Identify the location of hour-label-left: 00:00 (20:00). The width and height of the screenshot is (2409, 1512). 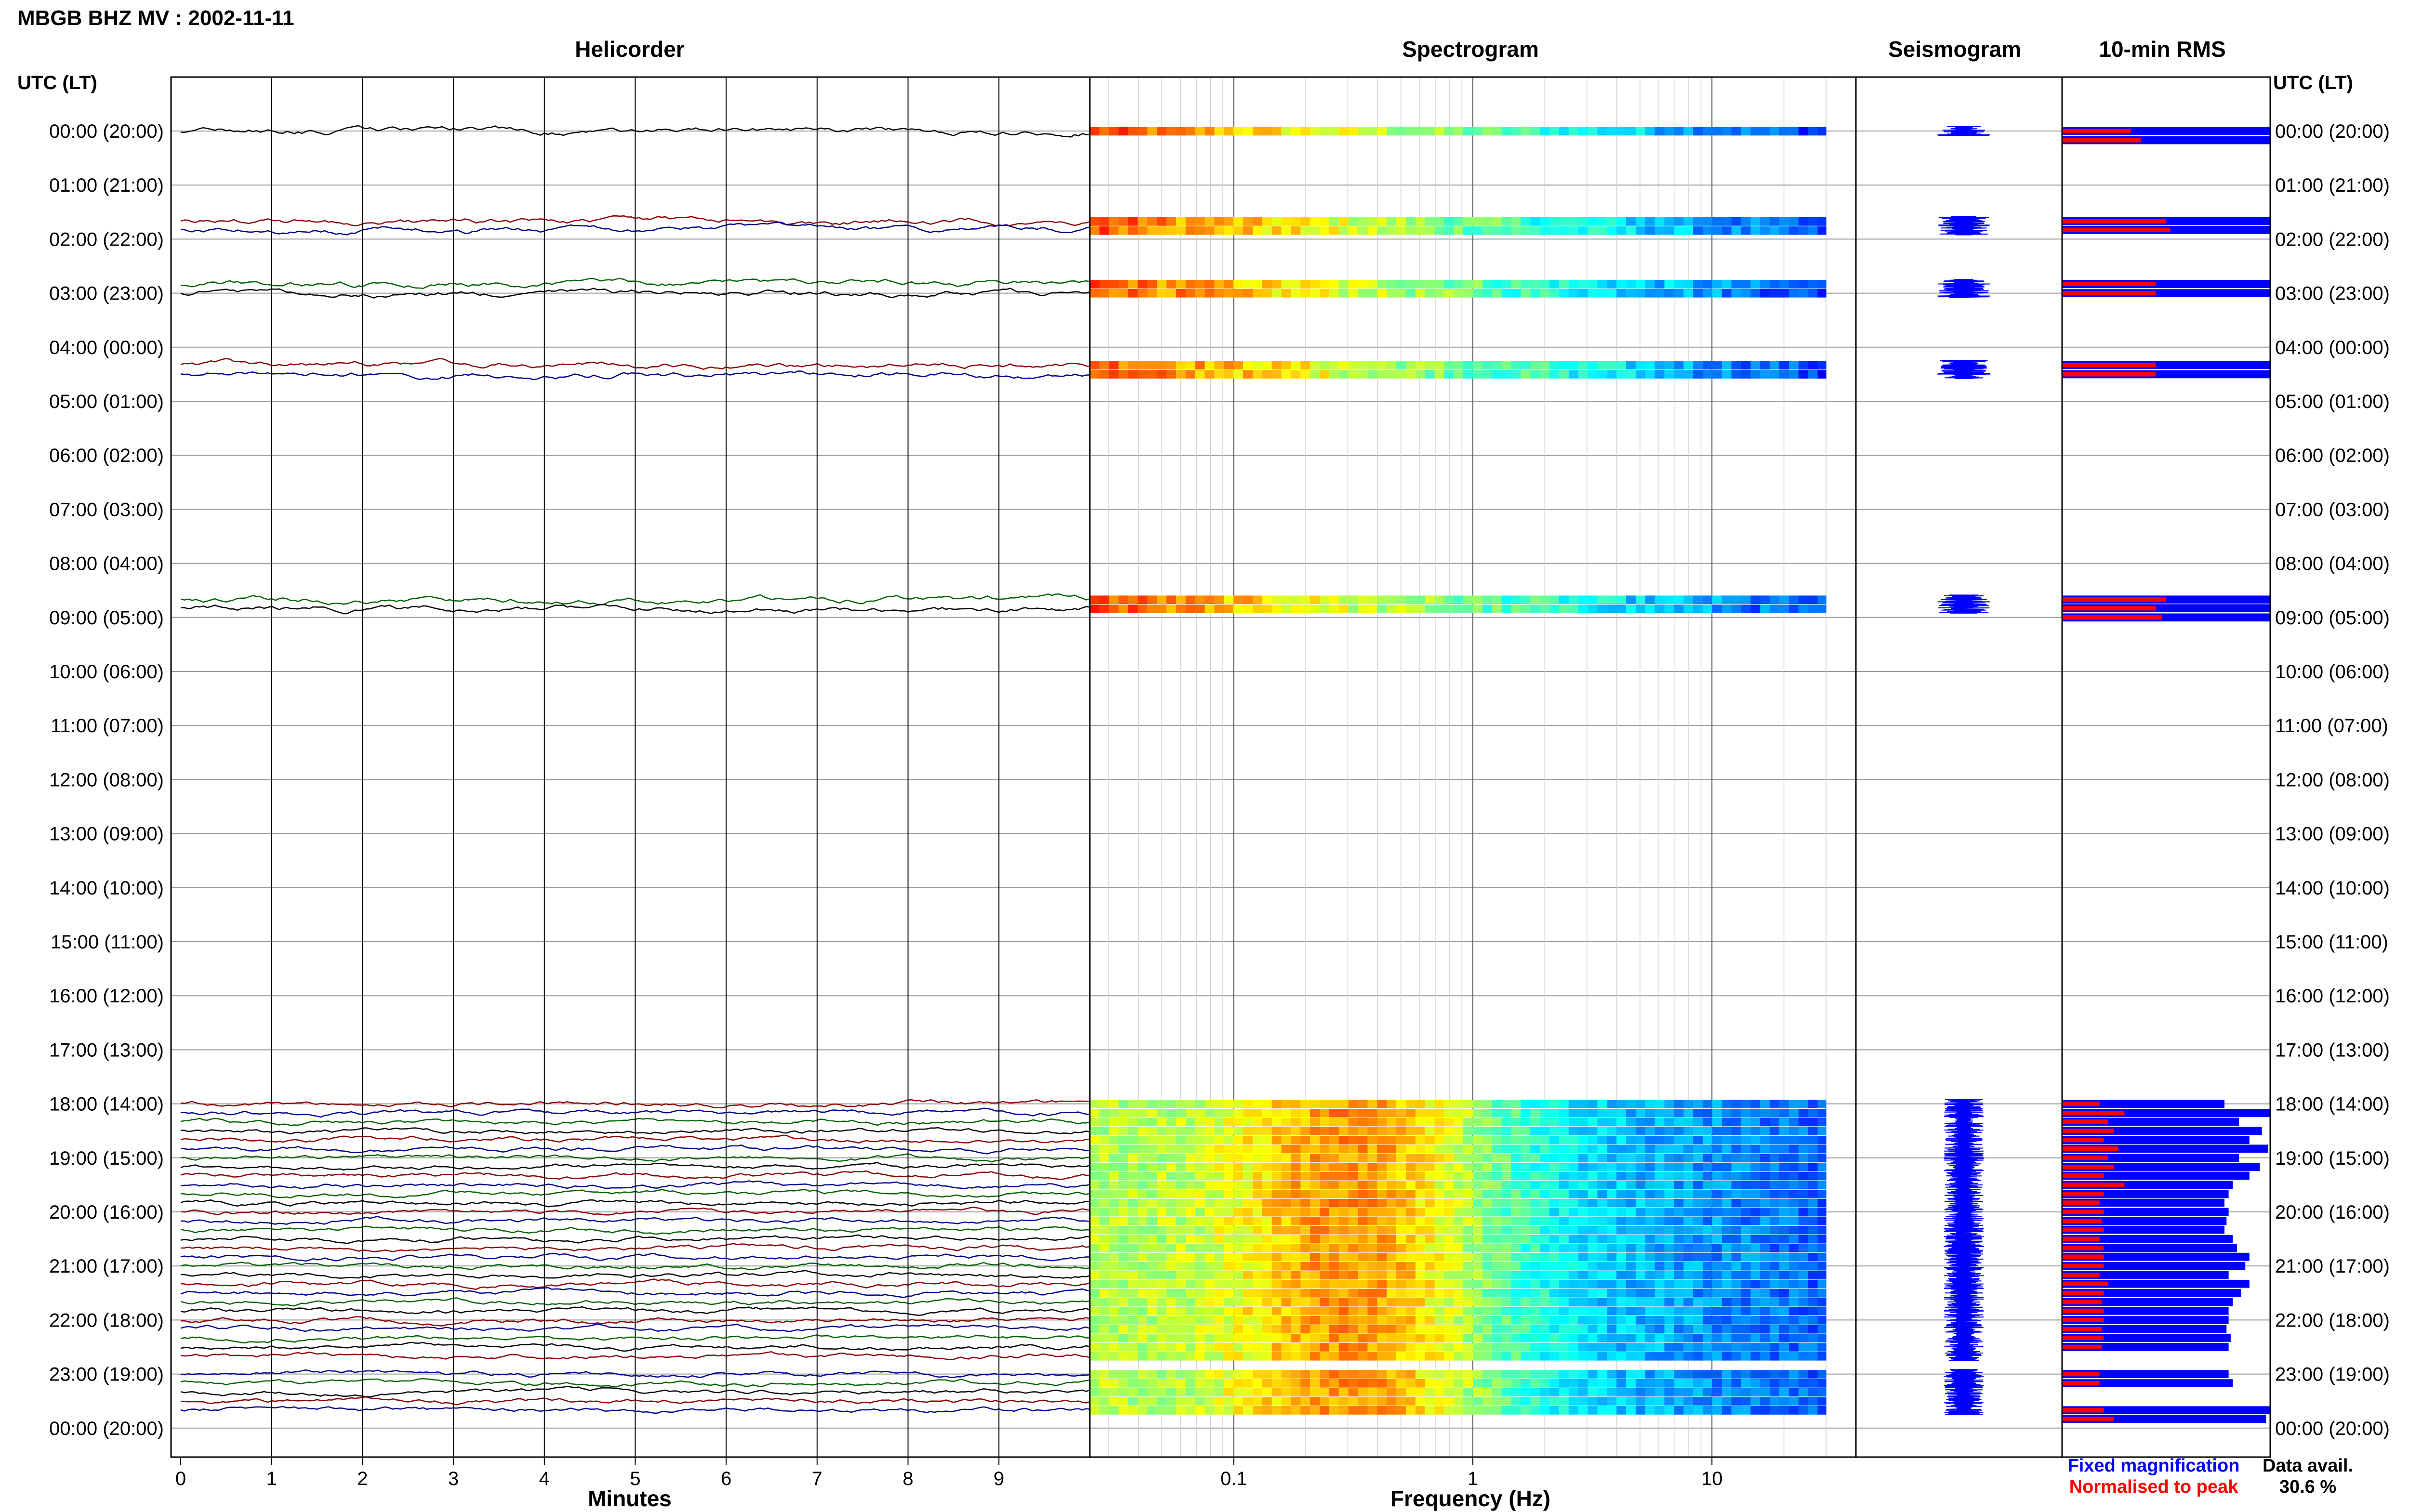
(106, 131).